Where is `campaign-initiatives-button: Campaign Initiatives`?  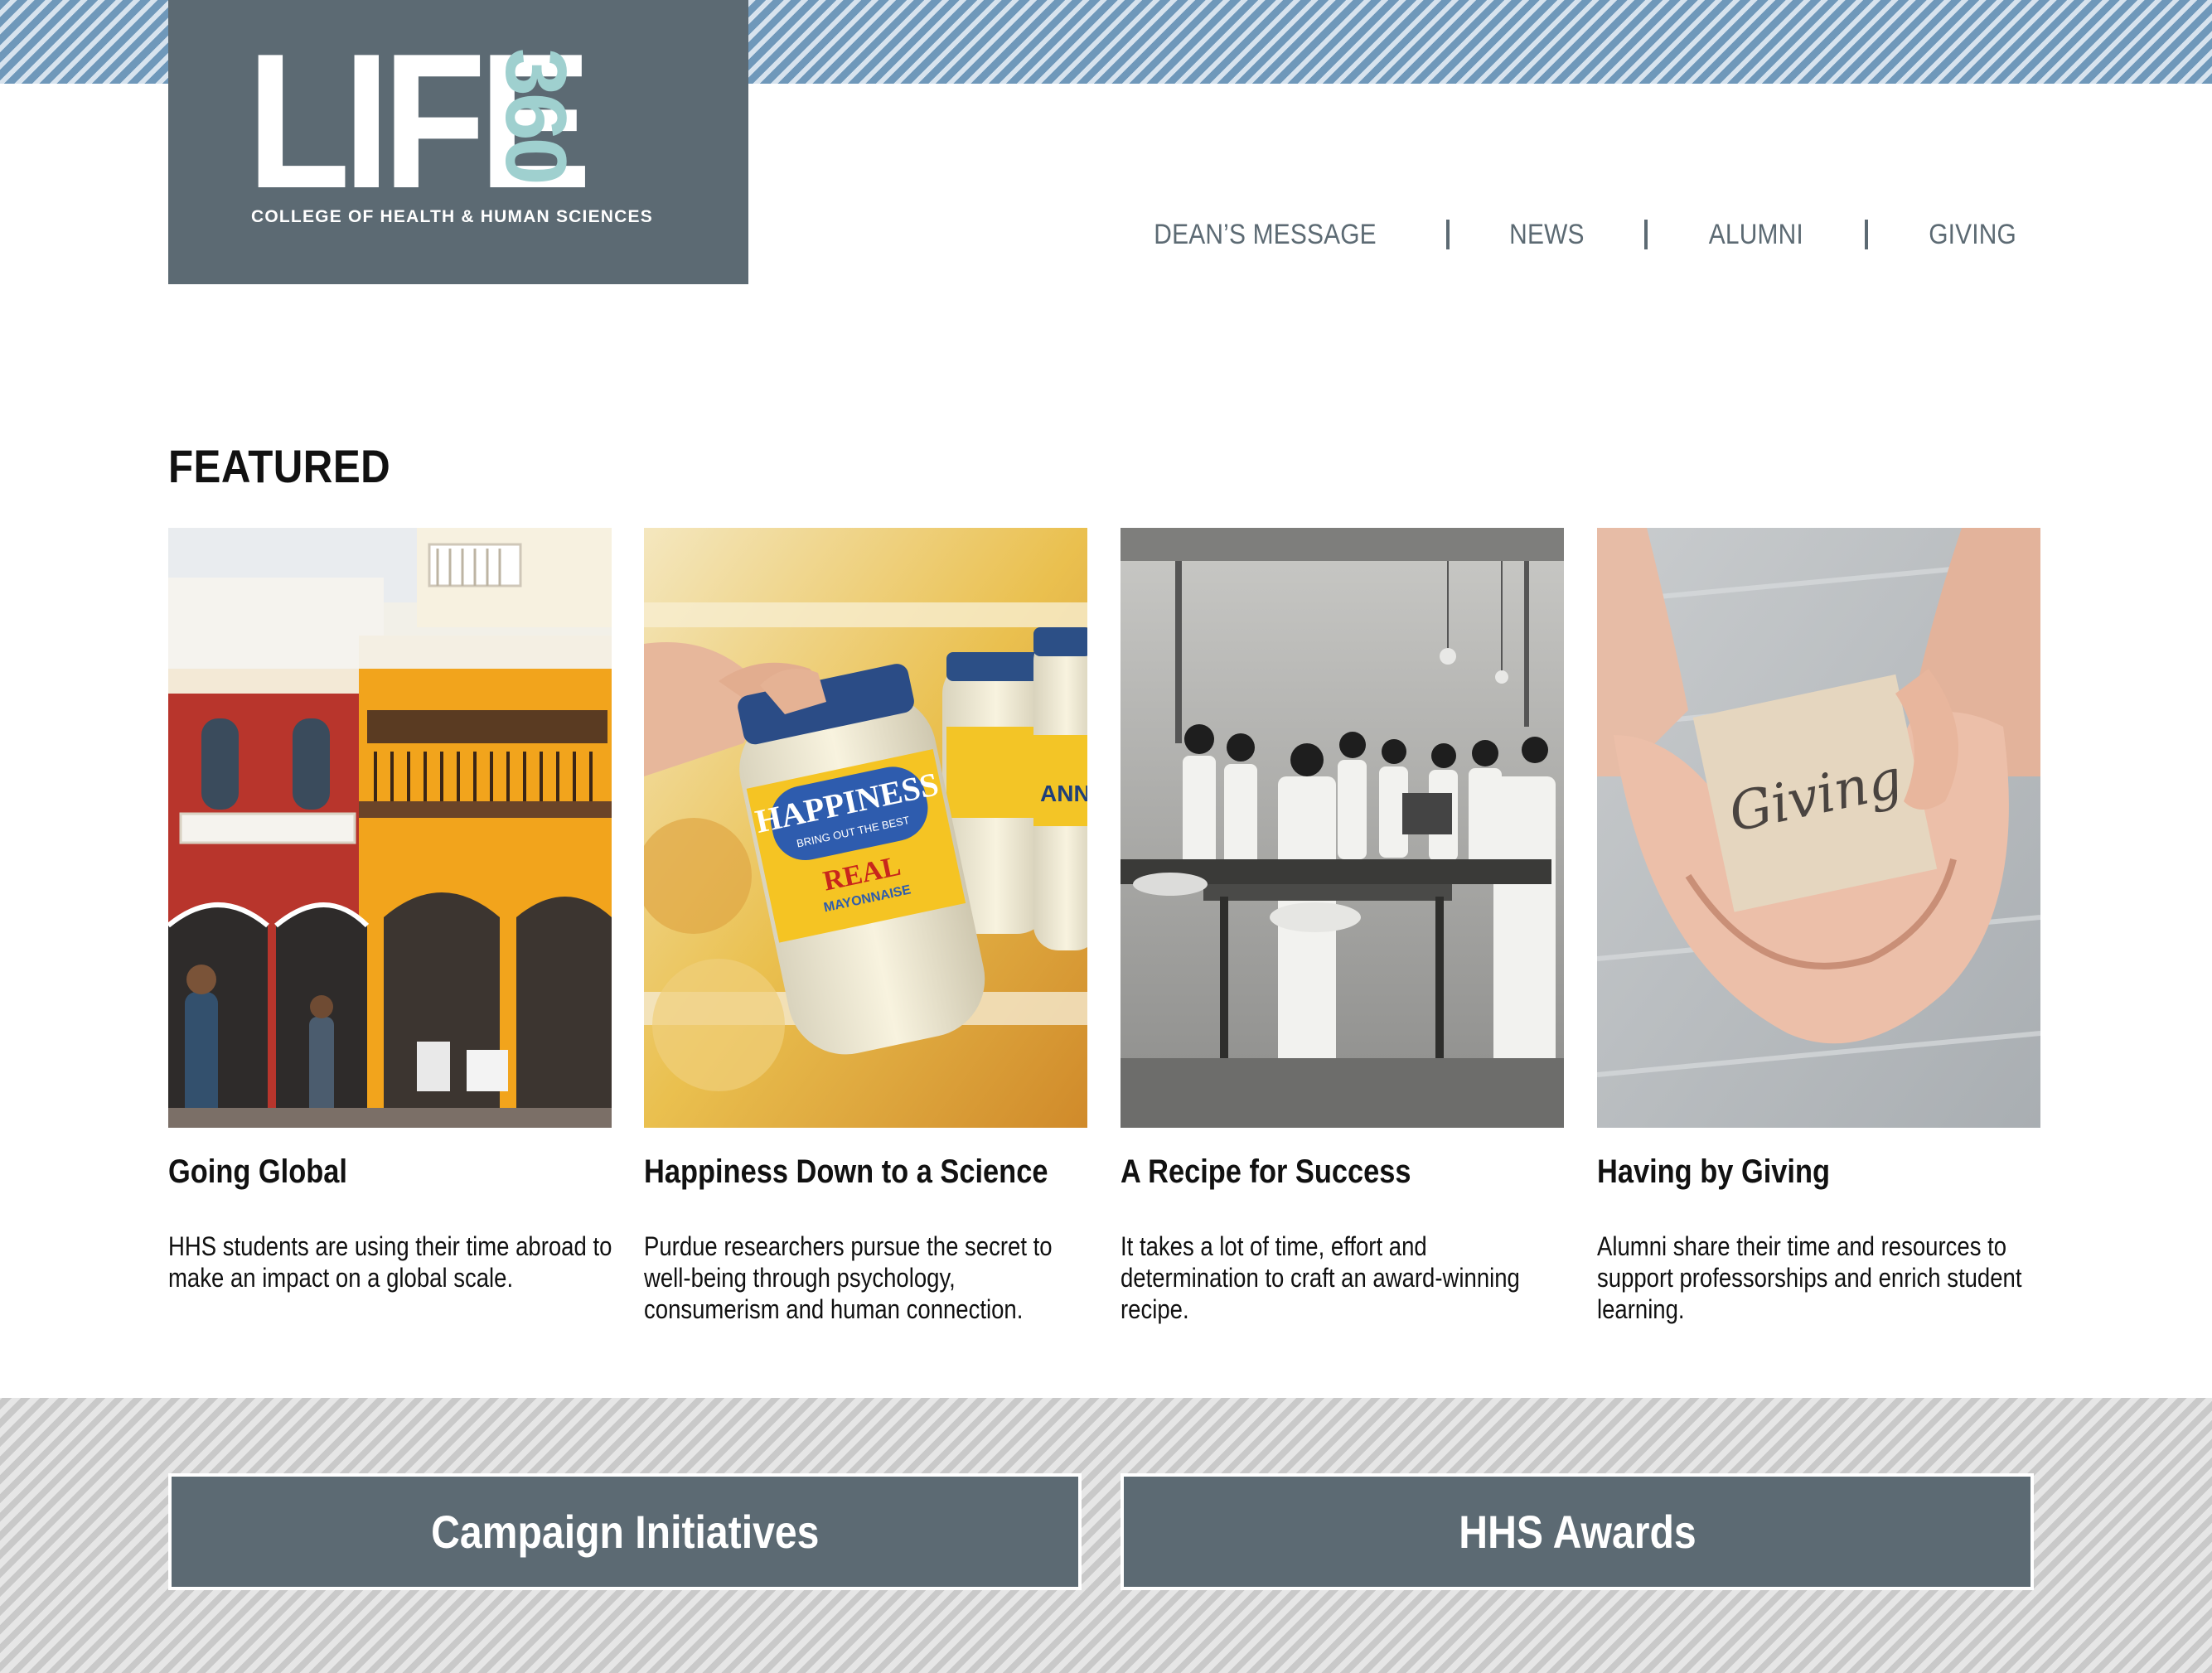
campaign-initiatives-button: Campaign Initiatives is located at coordinates (625, 1531).